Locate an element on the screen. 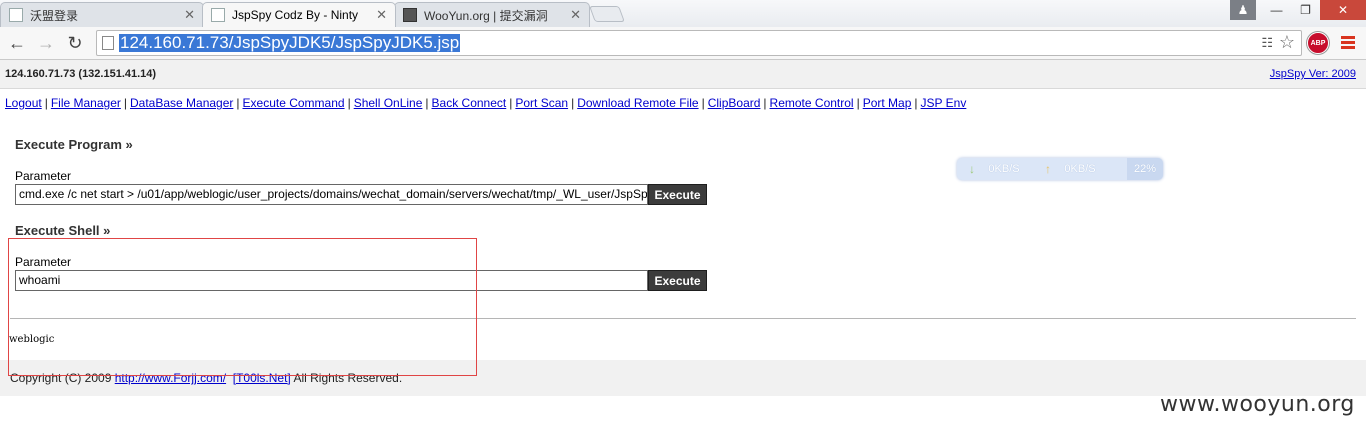  bookmark-star-icon: ☆ is located at coordinates (1287, 42).